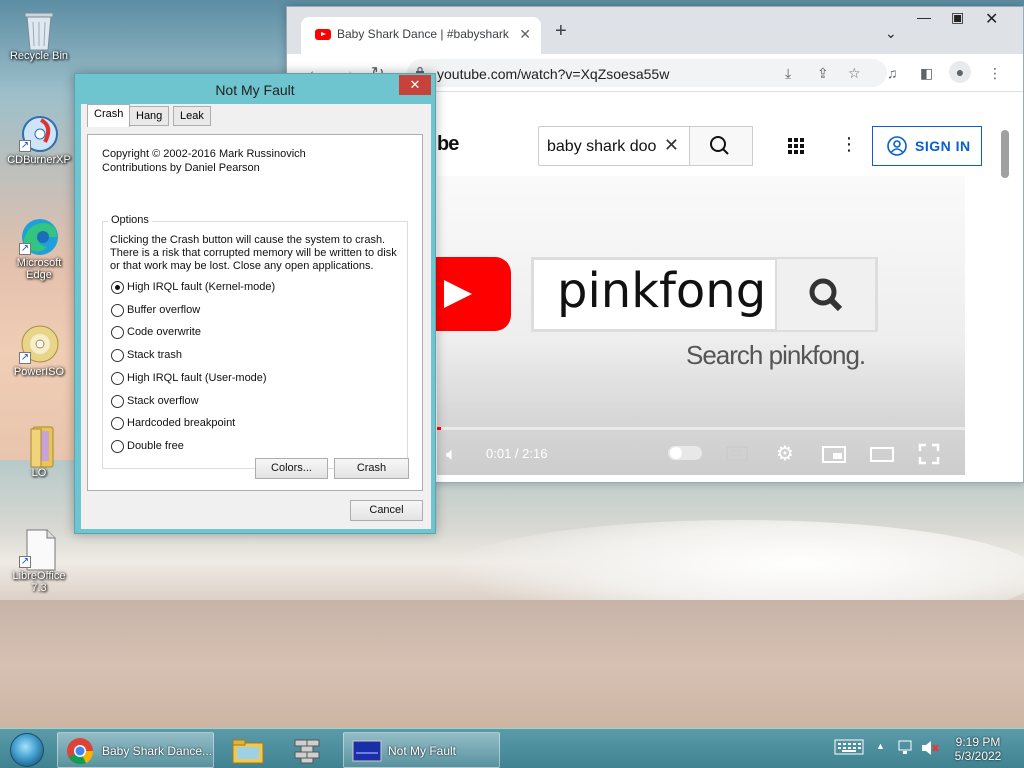 The width and height of the screenshot is (1024, 768). I want to click on url-text: youtube.com/watch?v=XqZsoesa55w, so click(553, 74).